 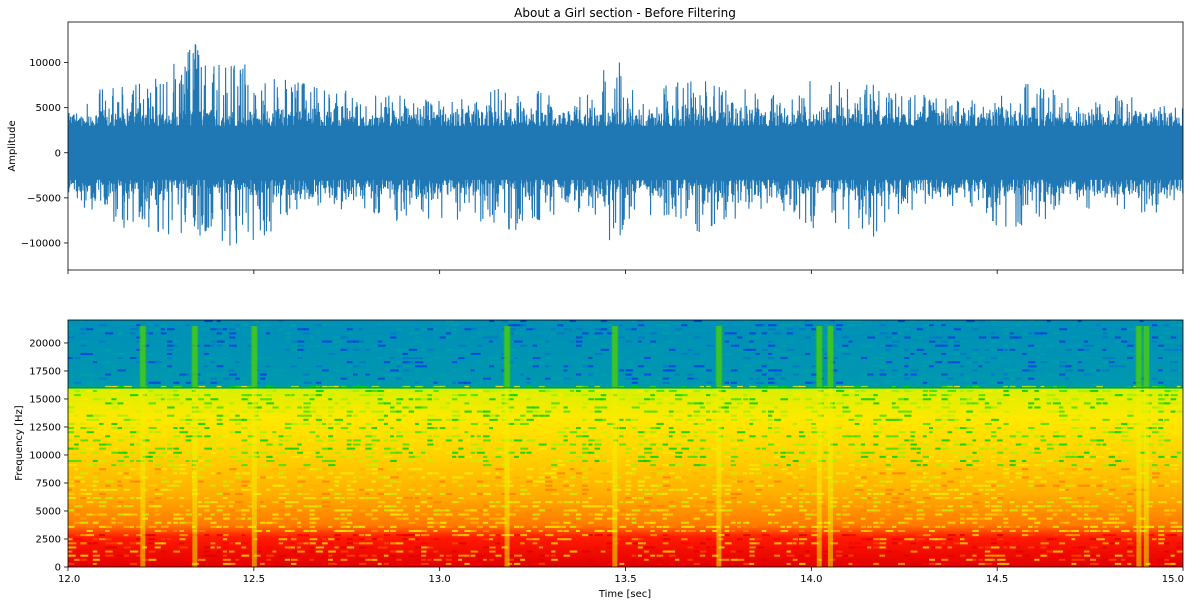 I want to click on spectrogram-x-tick-label: 12.0, so click(x=69, y=579).